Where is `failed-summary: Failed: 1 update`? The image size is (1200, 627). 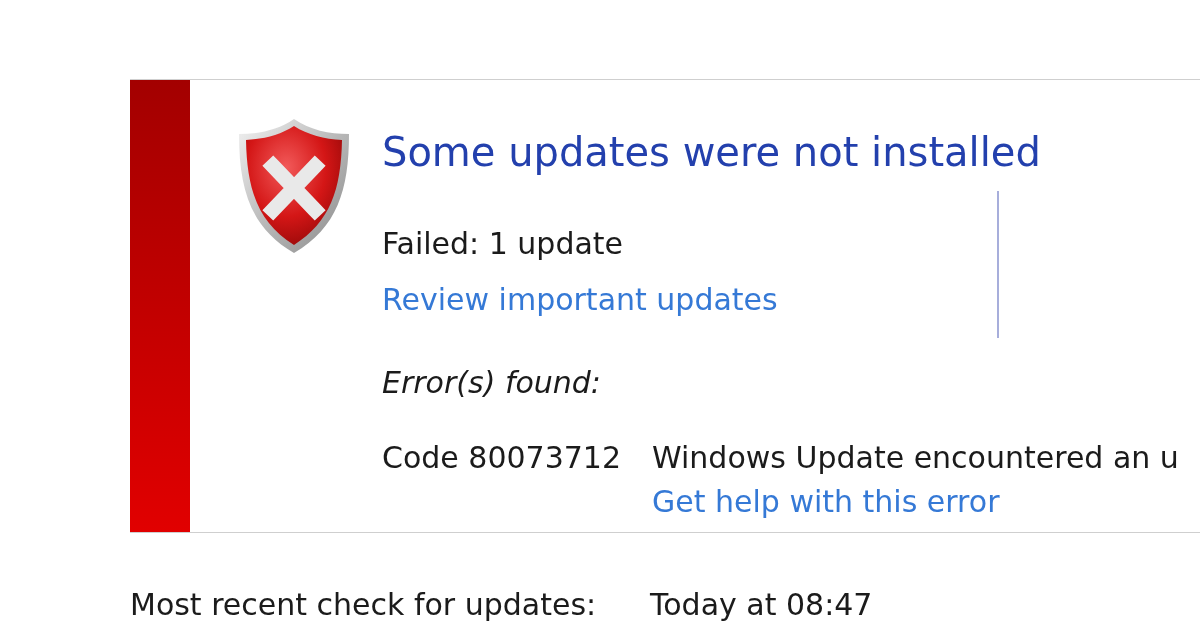 failed-summary: Failed: 1 update is located at coordinates (503, 244).